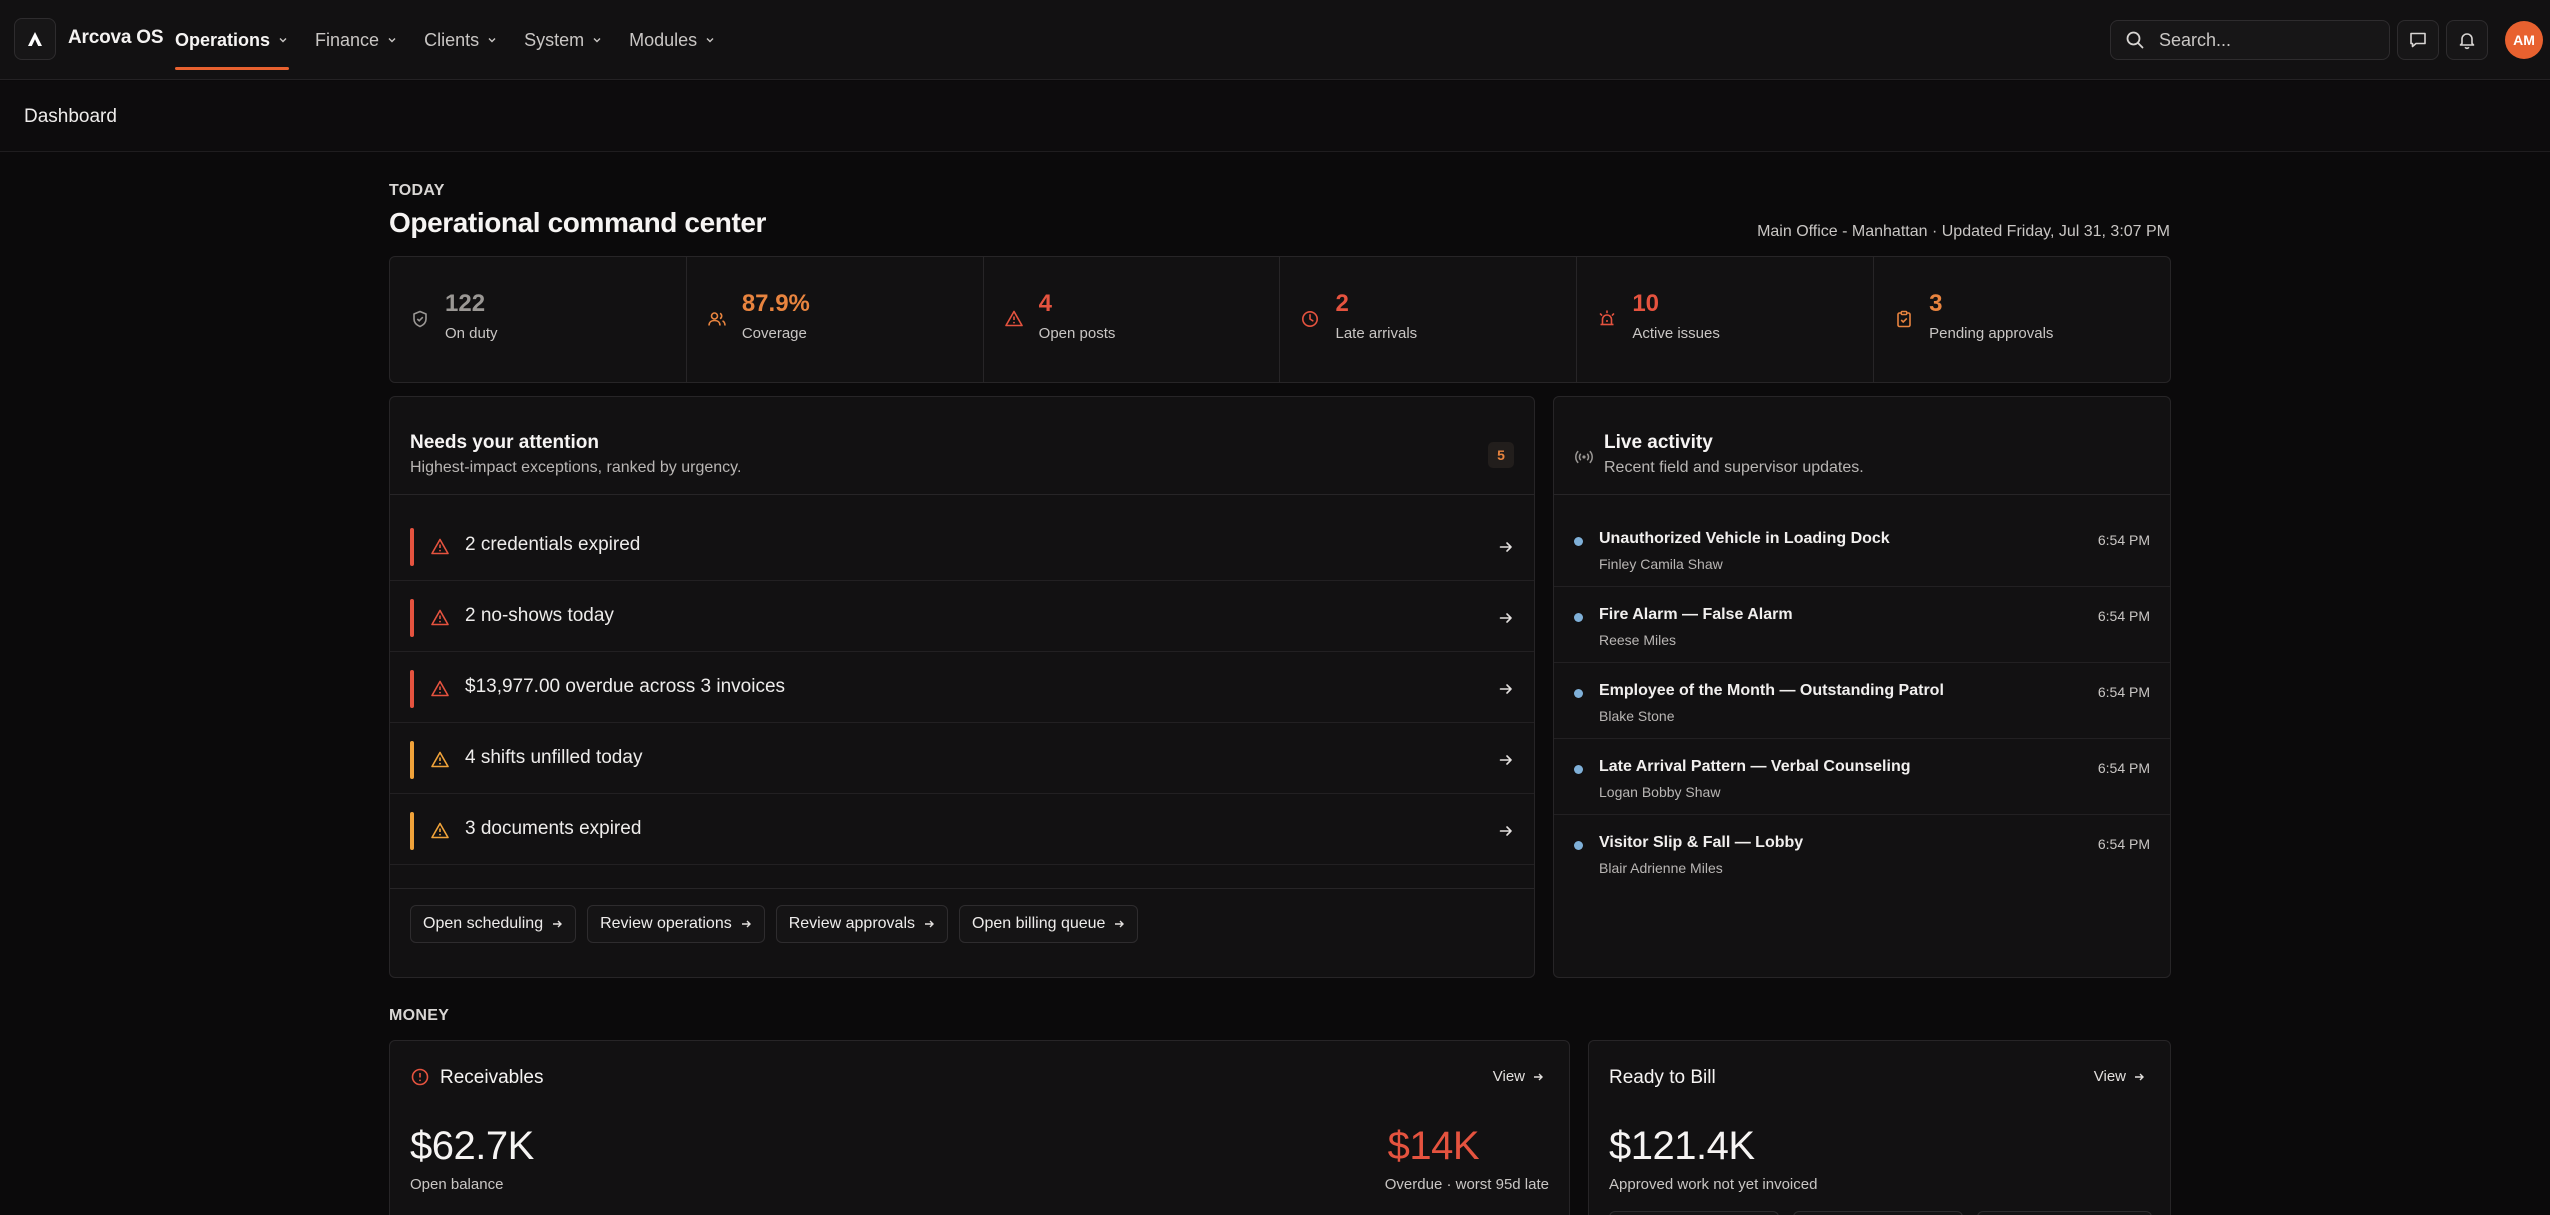  What do you see at coordinates (1637, 716) in the screenshot?
I see `activity-author: Blake Stone` at bounding box center [1637, 716].